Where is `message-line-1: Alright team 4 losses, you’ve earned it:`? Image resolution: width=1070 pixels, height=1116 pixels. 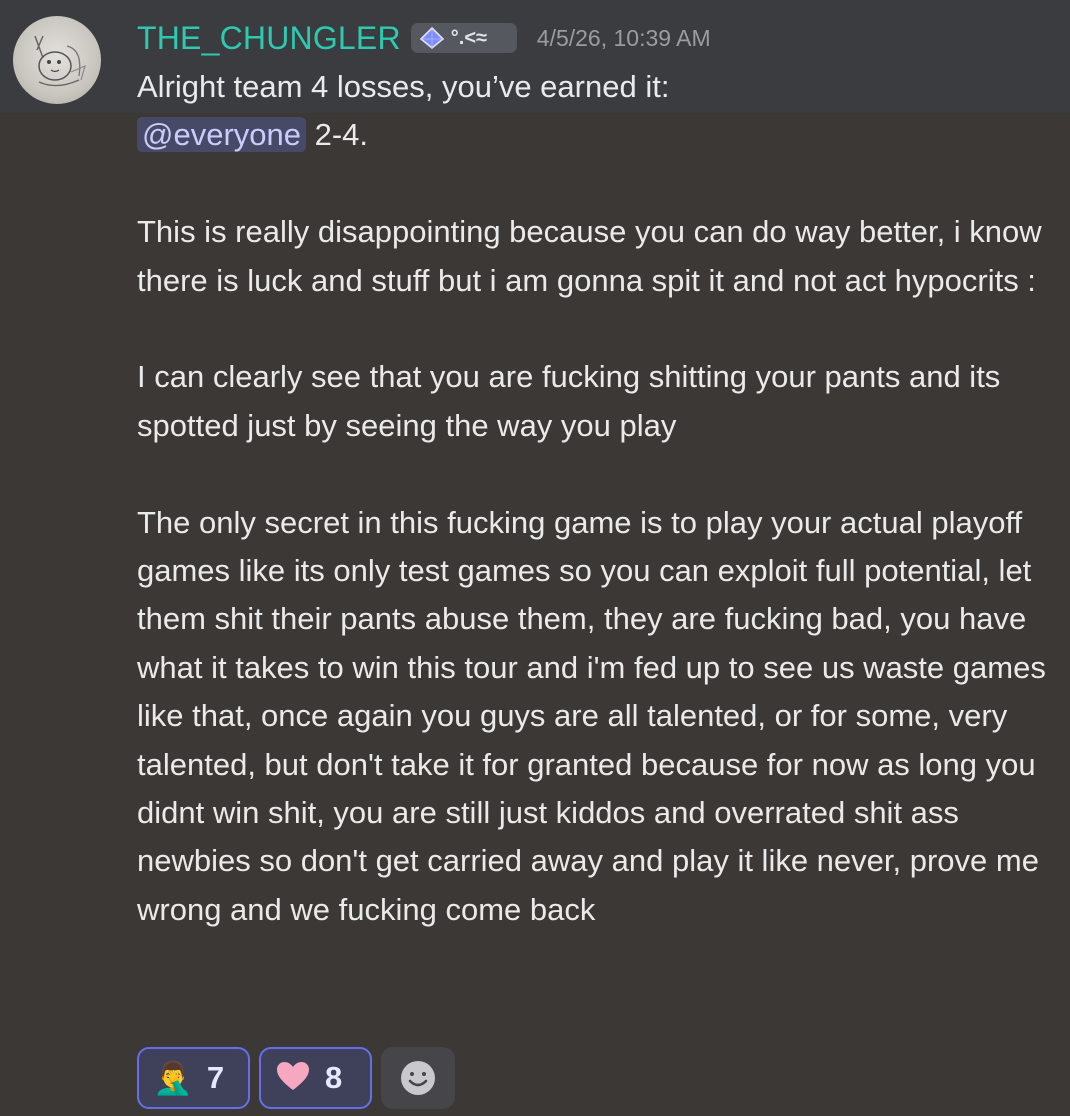
message-line-1: Alright team 4 losses, you’ve earned it: is located at coordinates (403, 86).